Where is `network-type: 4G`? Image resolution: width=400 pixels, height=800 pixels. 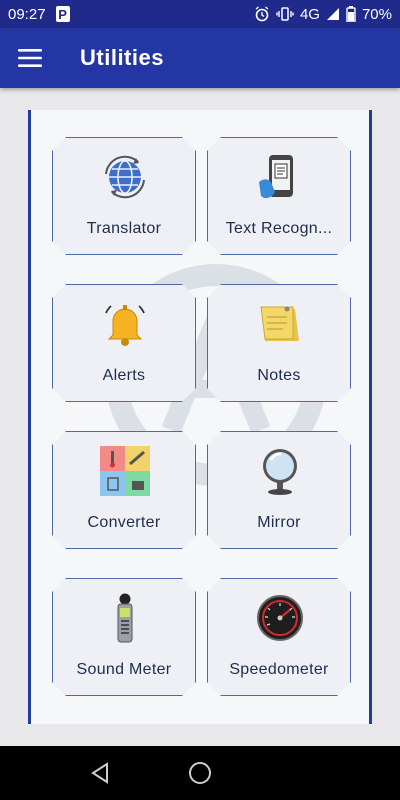
network-type: 4G is located at coordinates (309, 14).